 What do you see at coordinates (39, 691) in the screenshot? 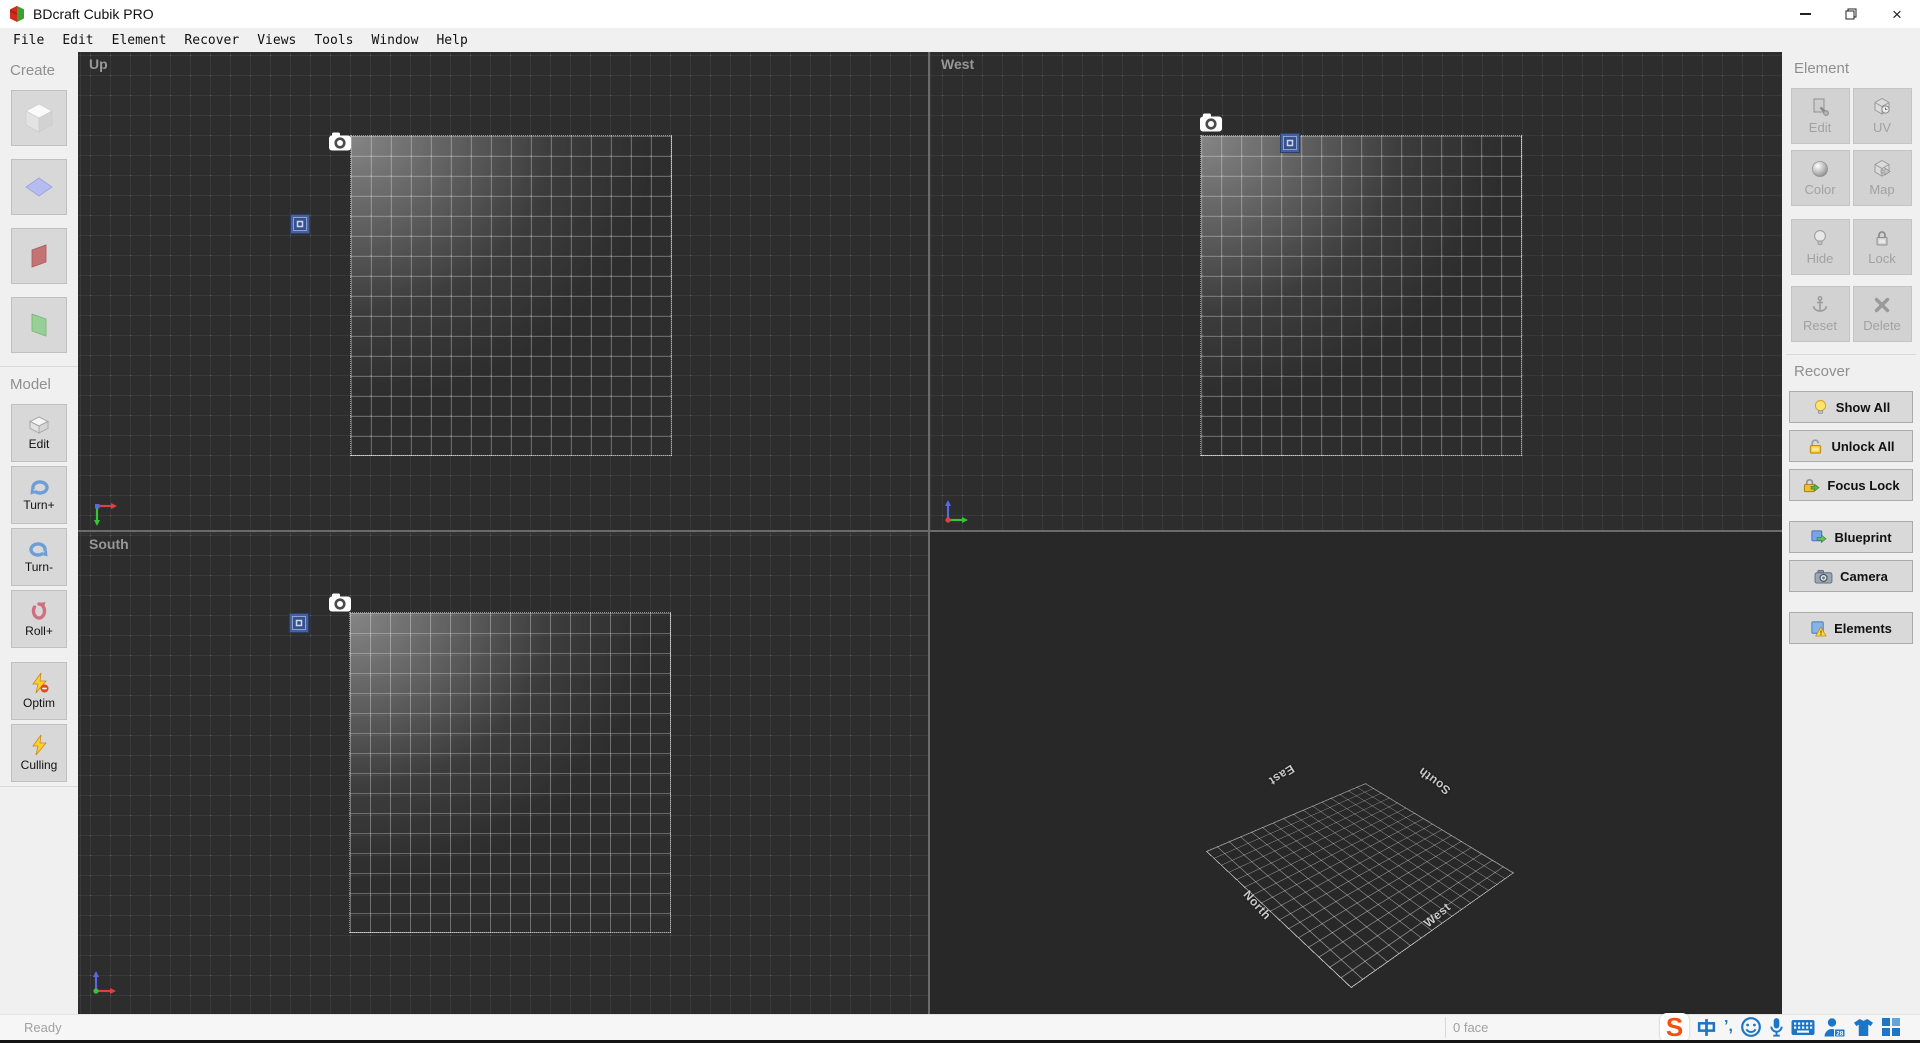
I see `model-optim-button: Optim` at bounding box center [39, 691].